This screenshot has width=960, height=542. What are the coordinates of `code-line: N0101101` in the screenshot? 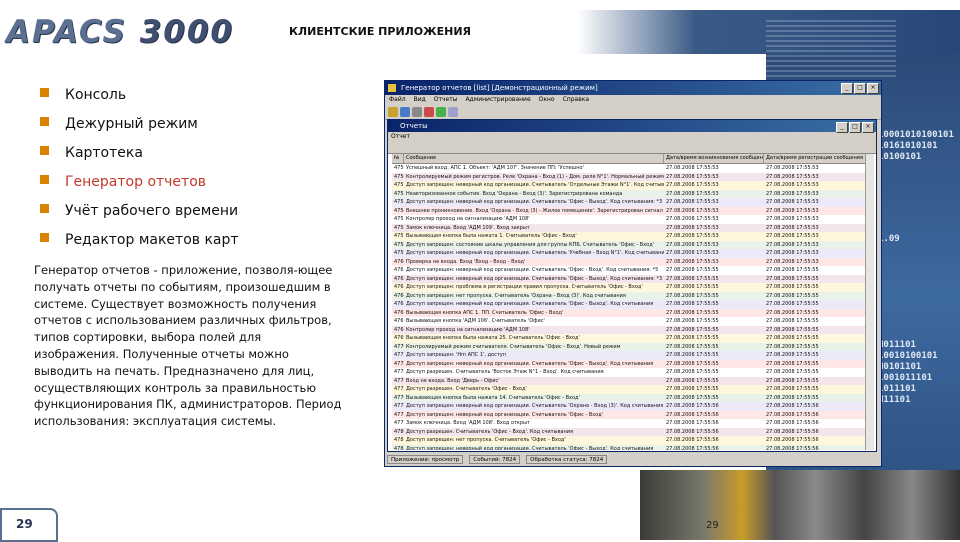 It's located at (900, 367).